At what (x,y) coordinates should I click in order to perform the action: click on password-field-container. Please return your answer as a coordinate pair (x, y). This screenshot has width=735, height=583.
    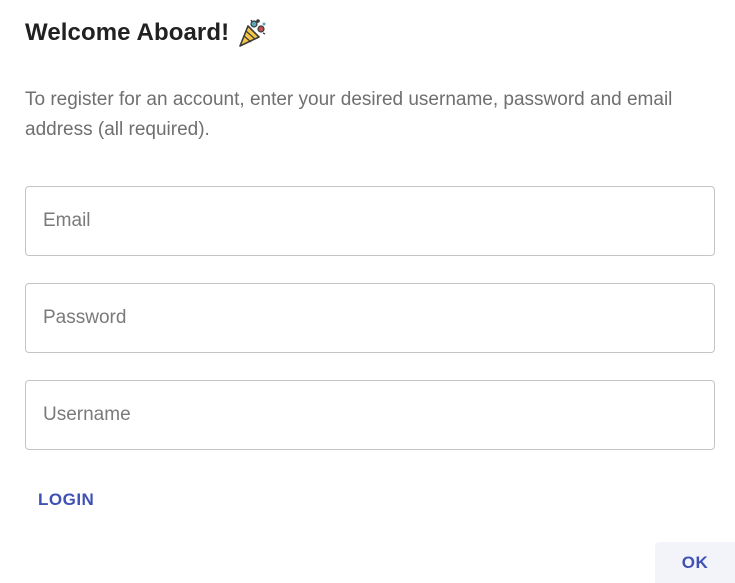
    Looking at the image, I should click on (370, 318).